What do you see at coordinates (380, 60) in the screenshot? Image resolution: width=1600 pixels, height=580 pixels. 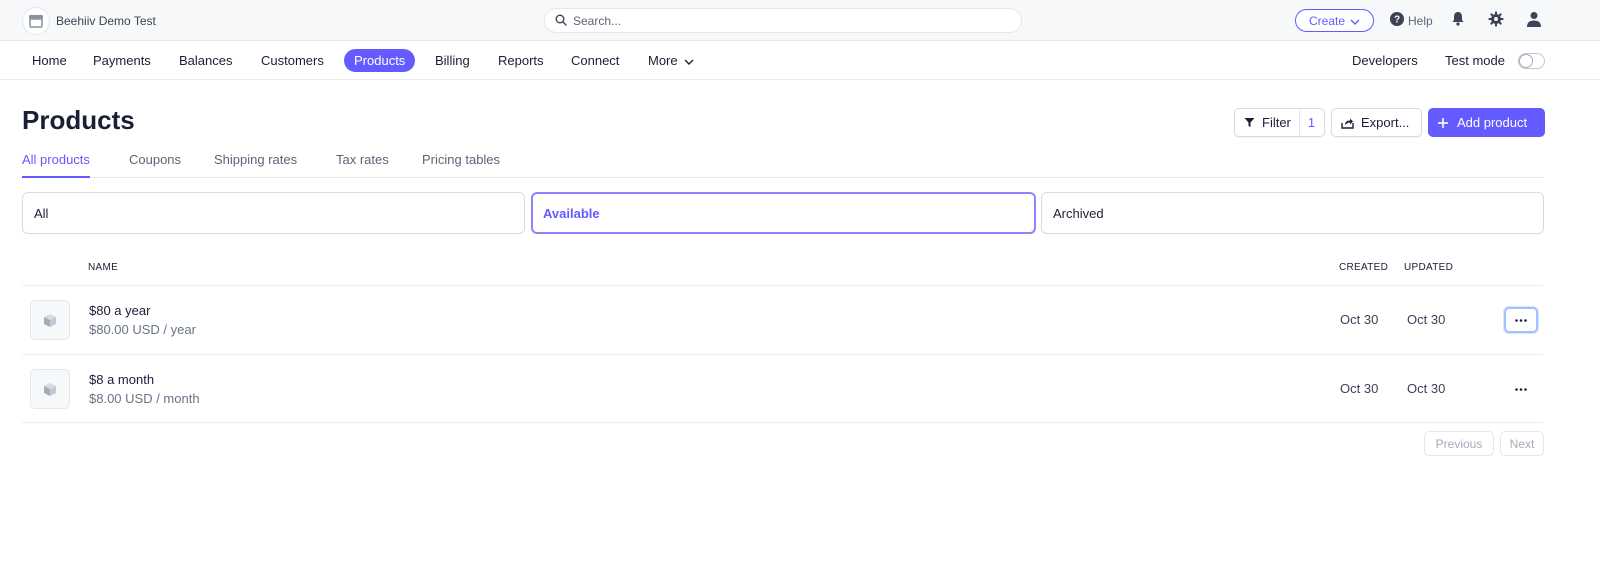 I see `nav-item-products: Products` at bounding box center [380, 60].